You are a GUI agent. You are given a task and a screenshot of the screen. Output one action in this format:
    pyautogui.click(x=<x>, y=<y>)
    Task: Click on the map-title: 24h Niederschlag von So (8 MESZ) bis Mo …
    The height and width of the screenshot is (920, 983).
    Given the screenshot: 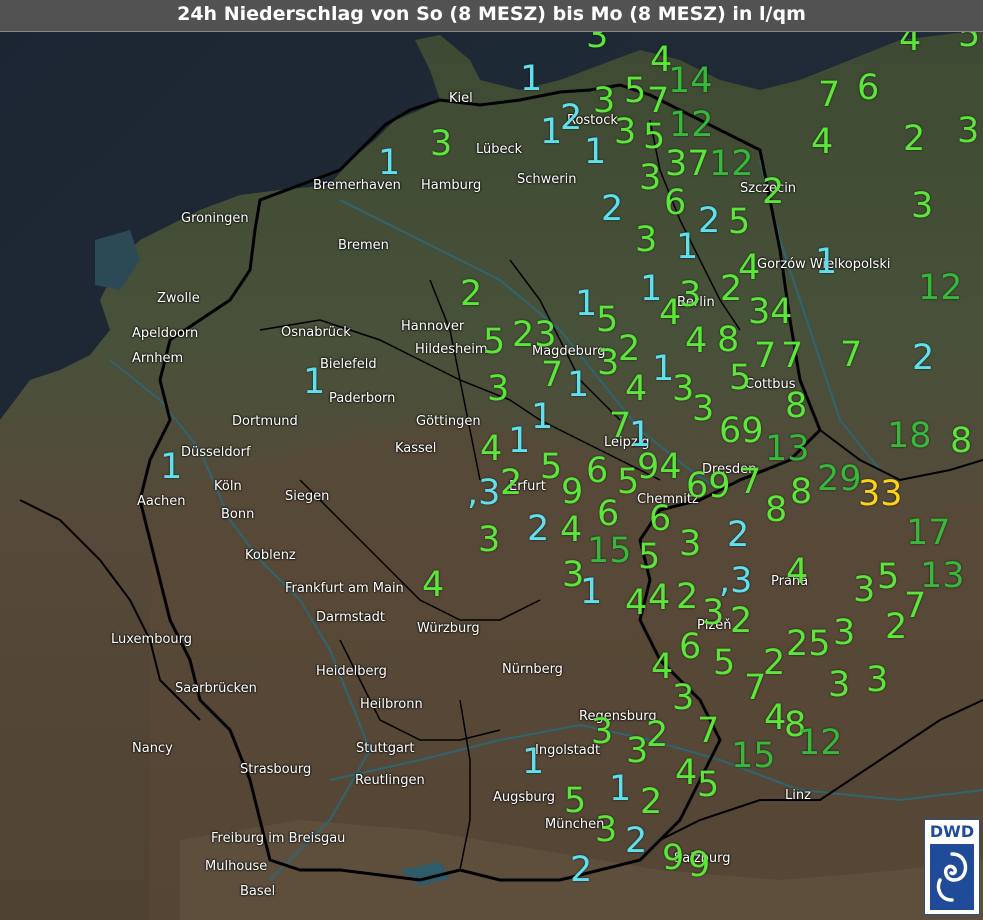 What is the action you would take?
    pyautogui.click(x=491, y=14)
    